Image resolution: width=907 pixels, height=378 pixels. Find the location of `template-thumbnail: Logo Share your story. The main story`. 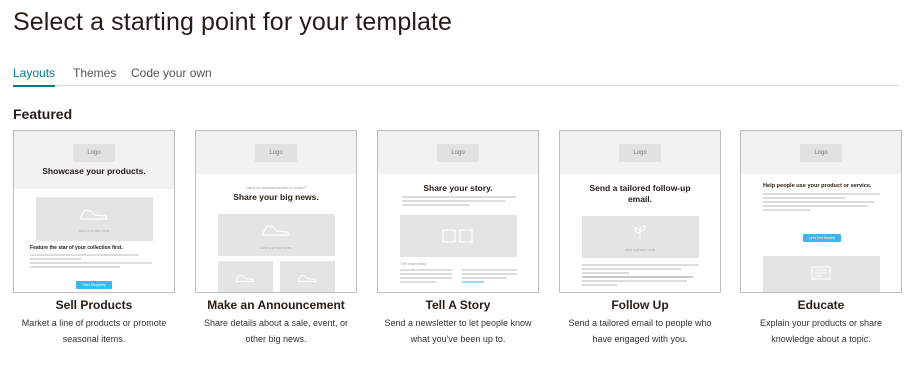

template-thumbnail: Logo Share your story. The main story is located at coordinates (458, 211).